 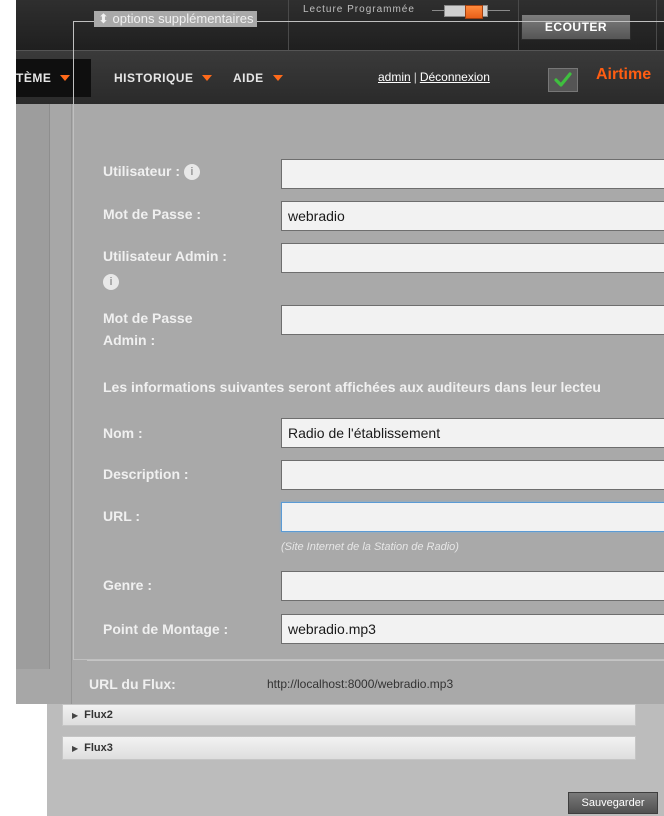 I want to click on toggle-knob, so click(x=474, y=12).